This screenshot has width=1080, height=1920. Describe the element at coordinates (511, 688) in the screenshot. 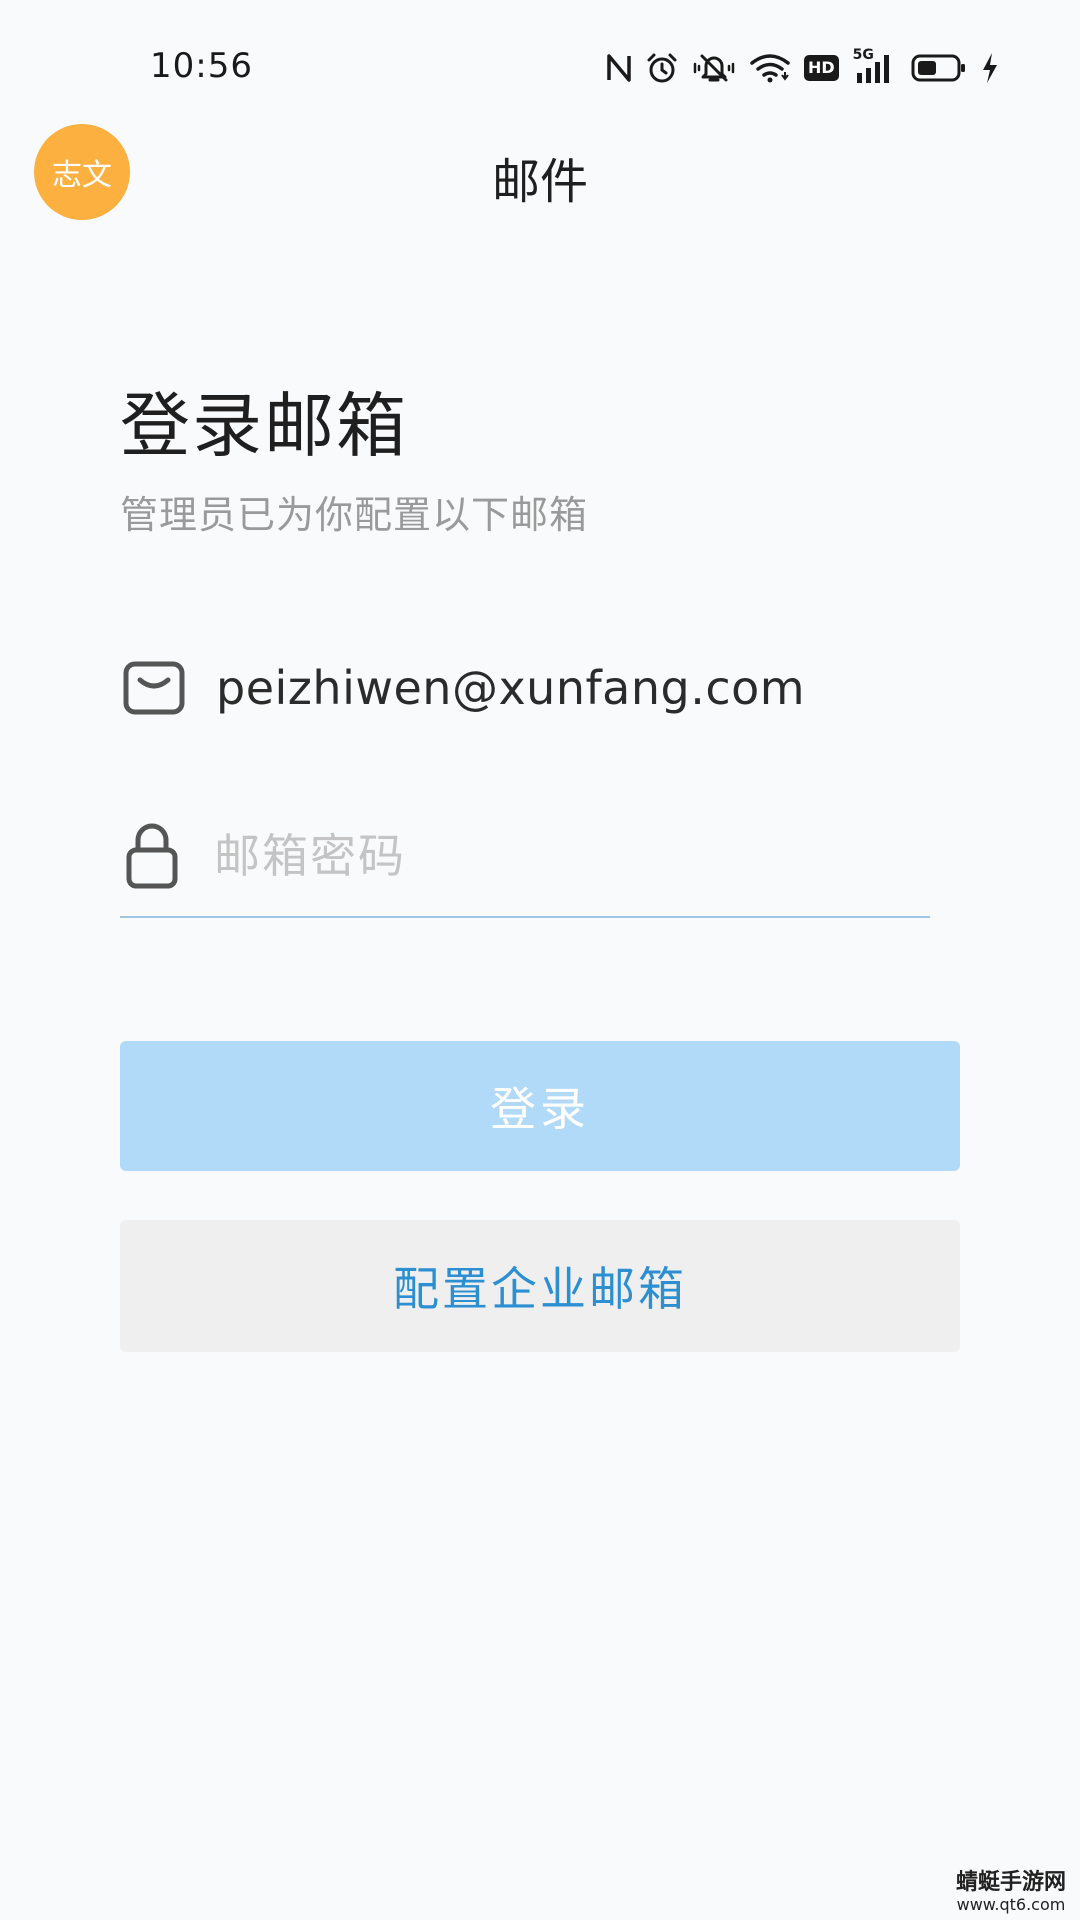

I see `email-address: peizhiwen@xunfang.com` at that location.